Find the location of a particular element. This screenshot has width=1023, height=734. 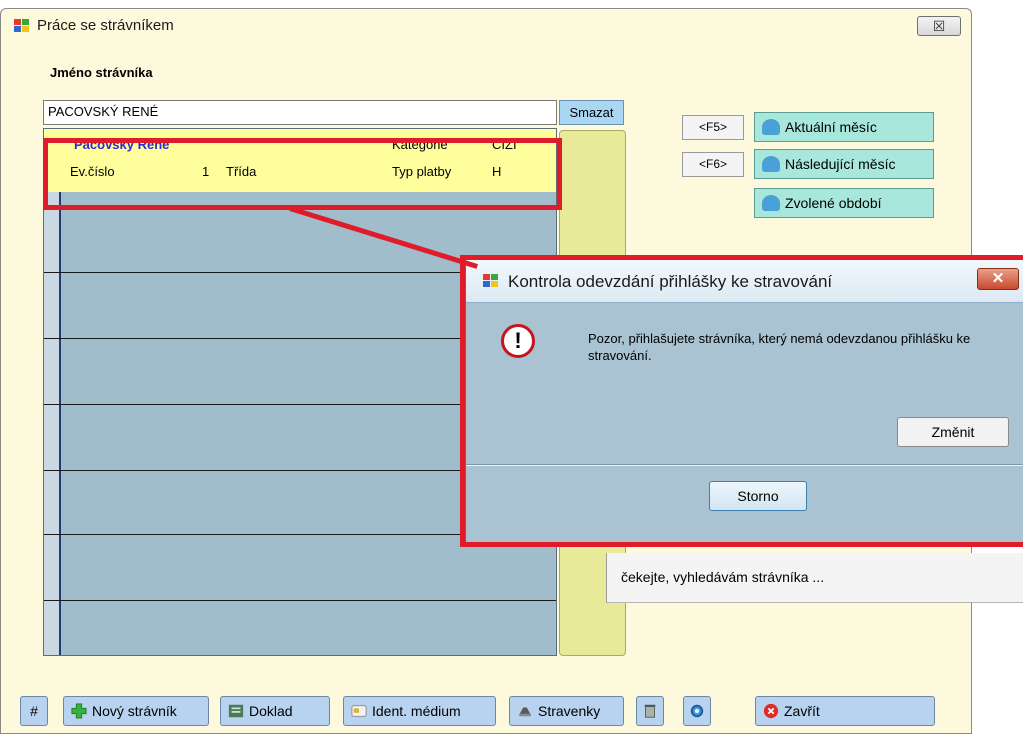

ident-medium-button: Ident. médium is located at coordinates (419, 711).